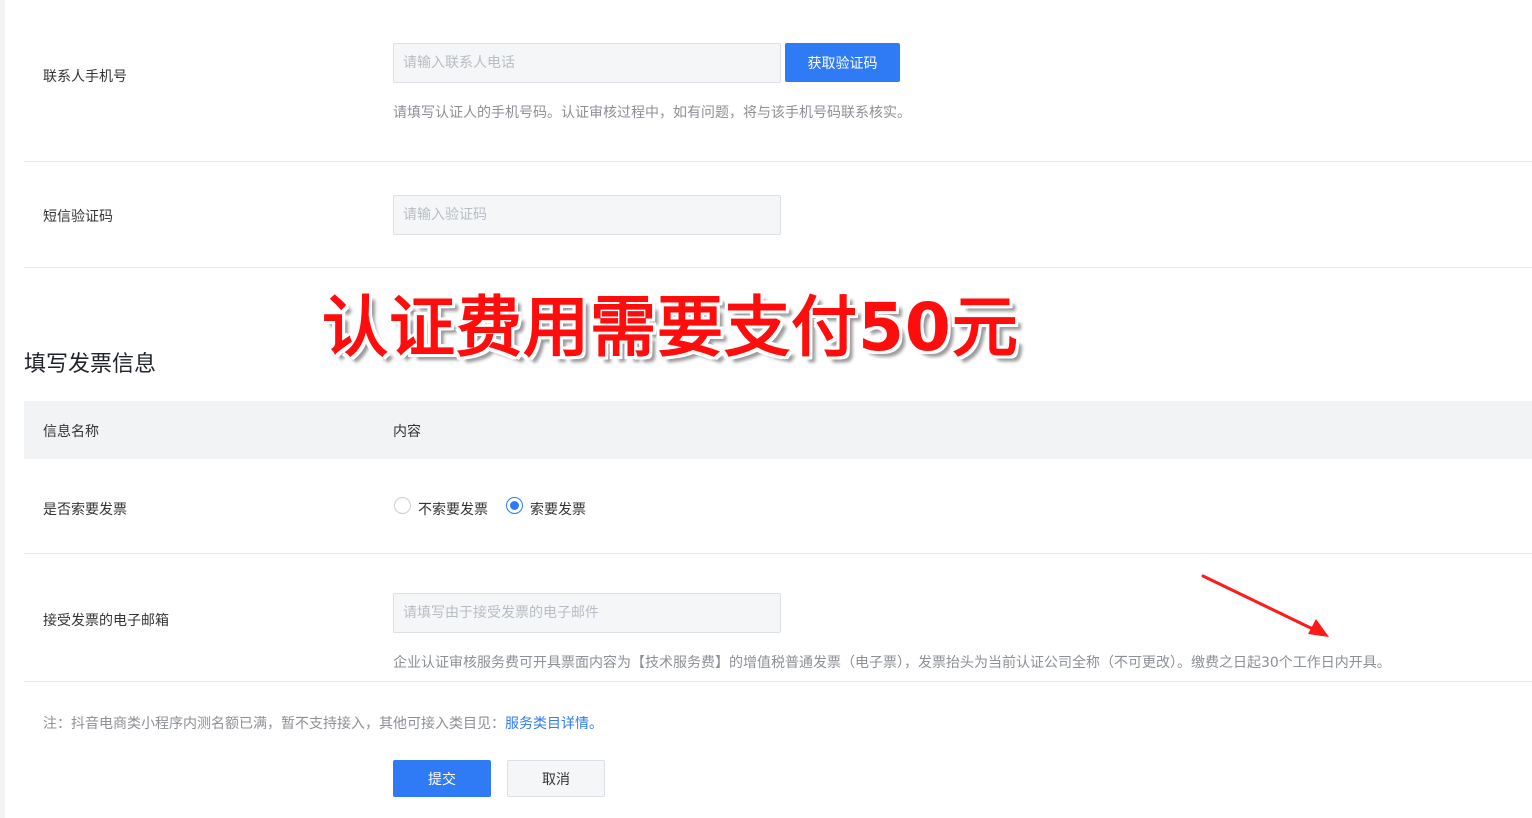 The image size is (1532, 818). Describe the element at coordinates (587, 613) in the screenshot. I see `invoice-email-input` at that location.